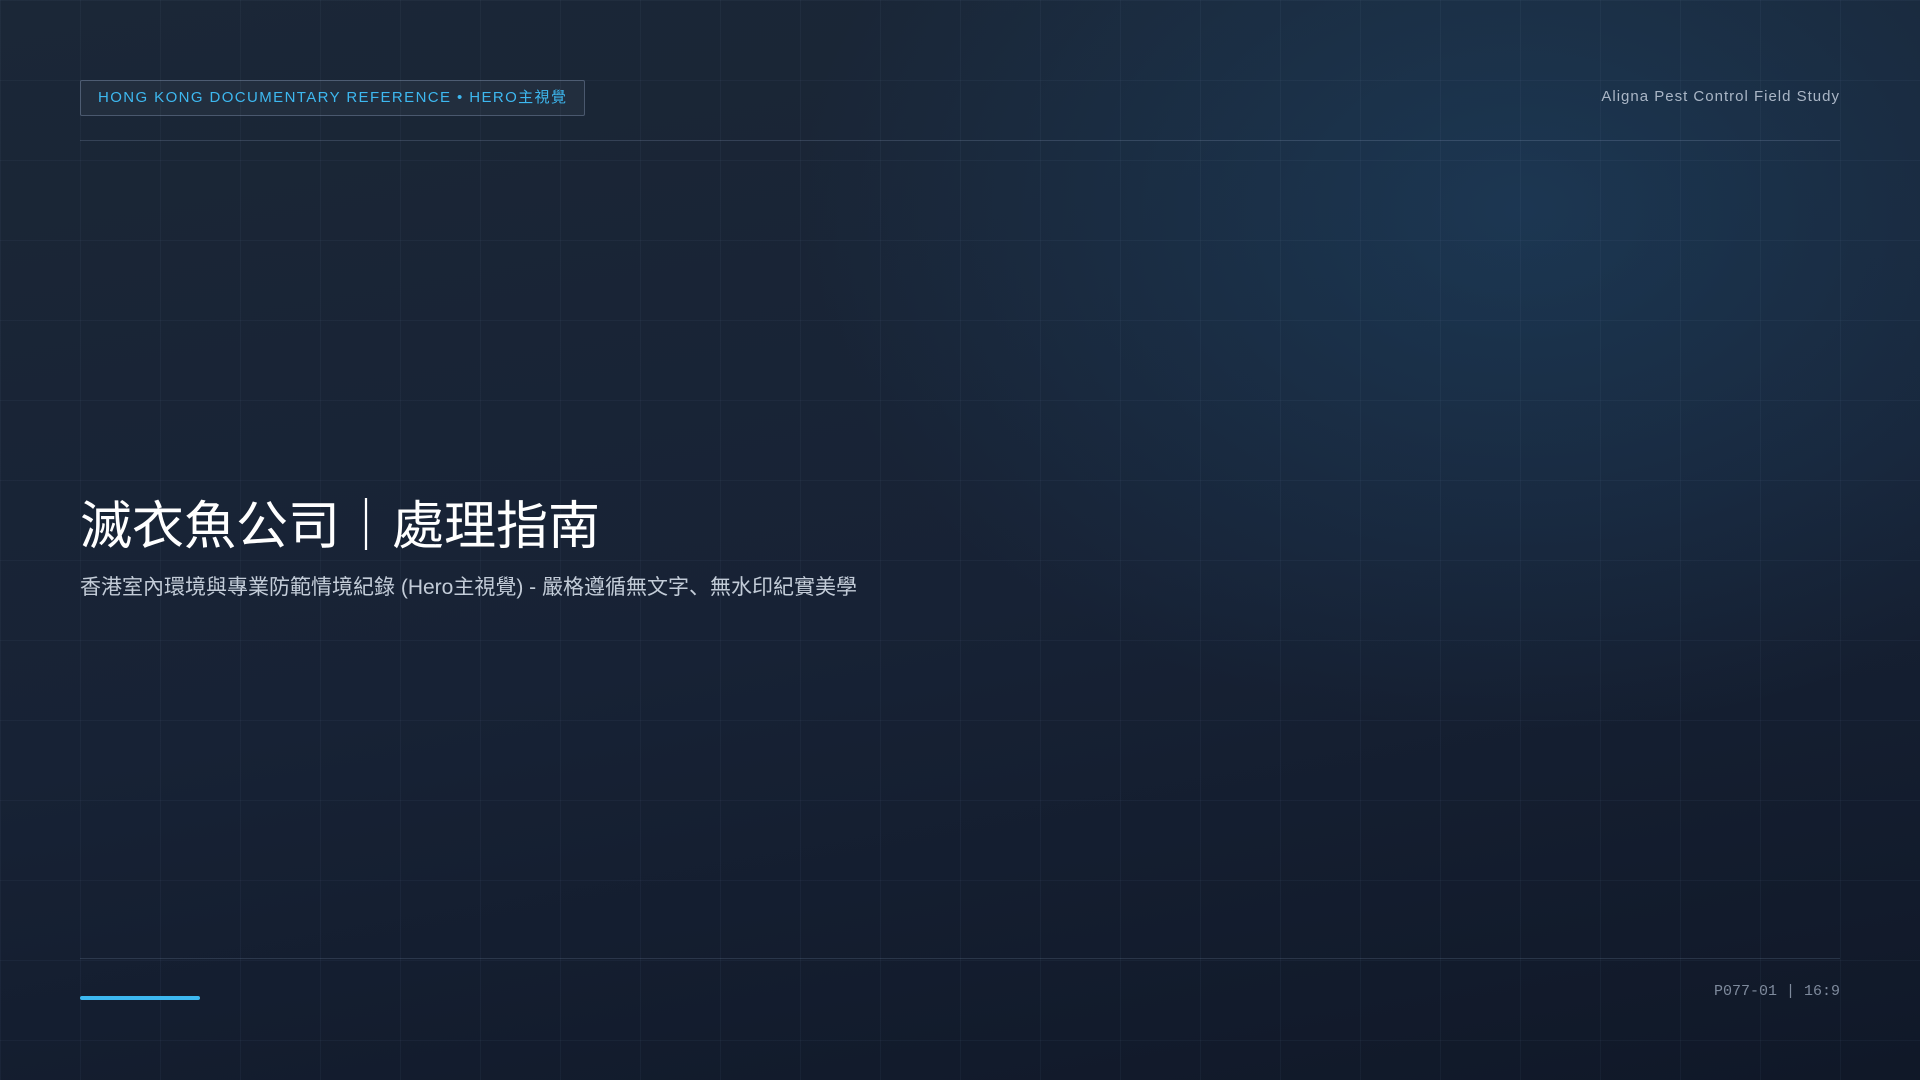  Describe the element at coordinates (1776, 991) in the screenshot. I see `slide-code: P077-01 | 16:9` at that location.